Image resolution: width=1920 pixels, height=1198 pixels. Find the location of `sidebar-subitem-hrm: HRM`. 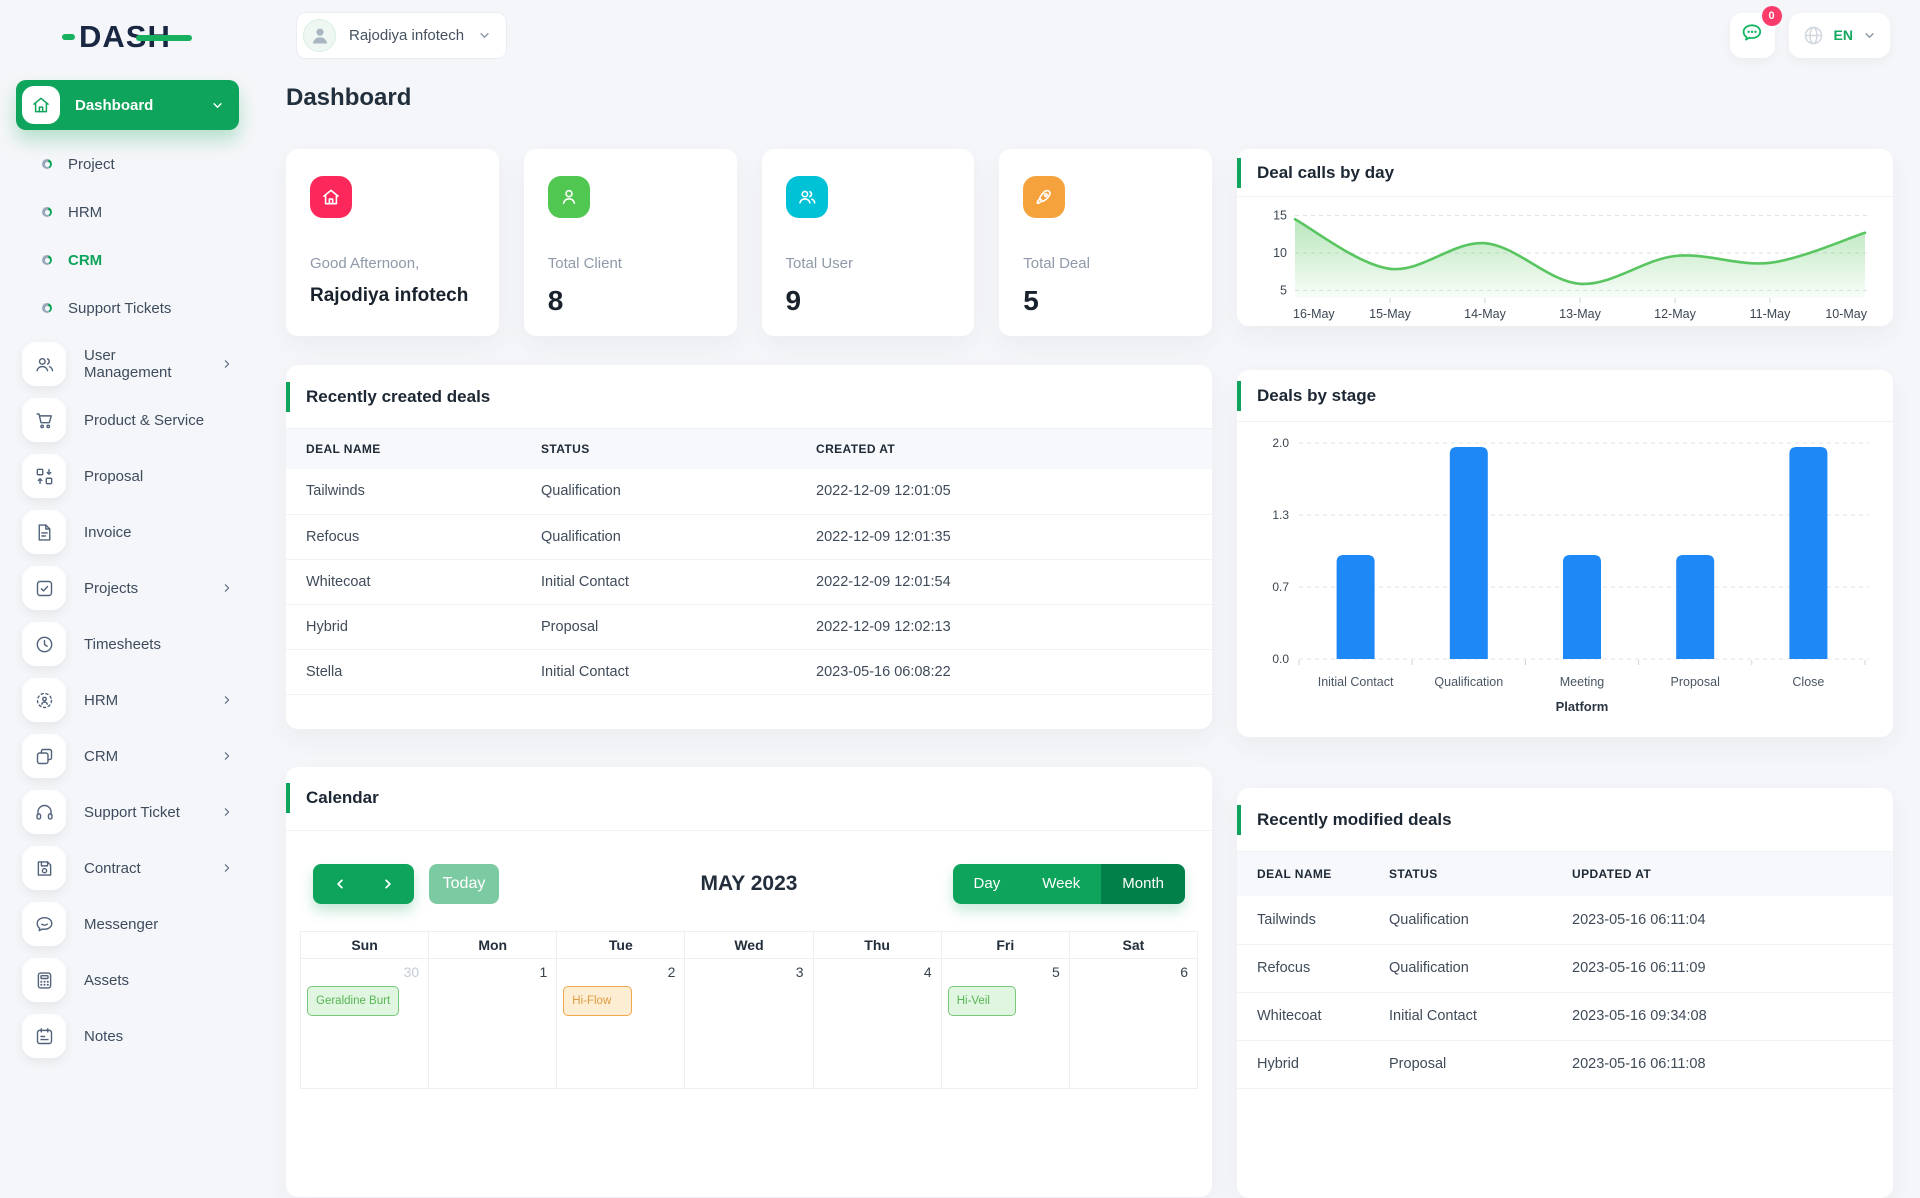

sidebar-subitem-hrm: HRM is located at coordinates (127, 212).